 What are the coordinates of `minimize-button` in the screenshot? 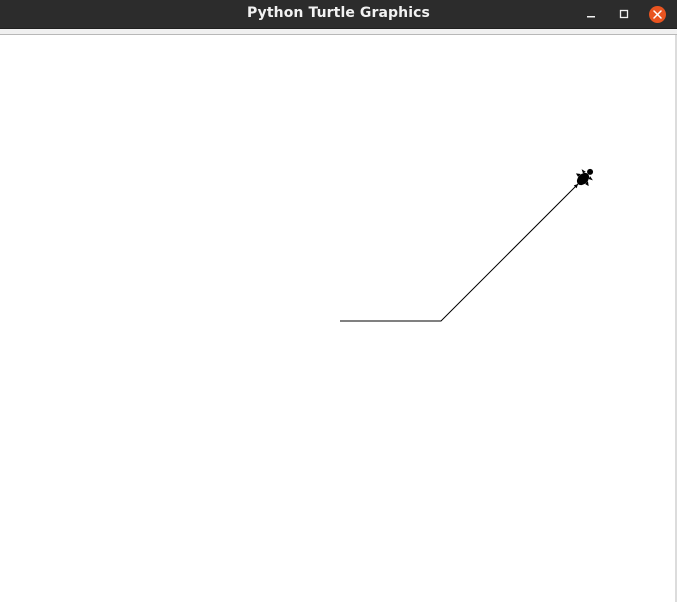 It's located at (591, 14).